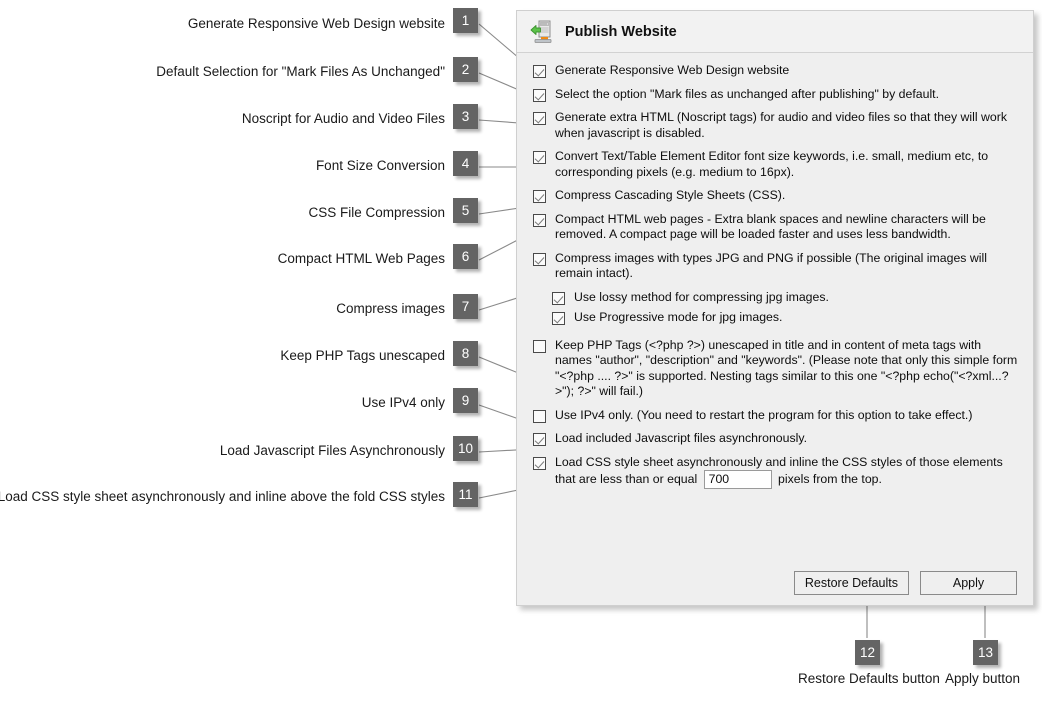 Image resolution: width=1042 pixels, height=702 pixels. I want to click on checkbox-compress-images, so click(539, 259).